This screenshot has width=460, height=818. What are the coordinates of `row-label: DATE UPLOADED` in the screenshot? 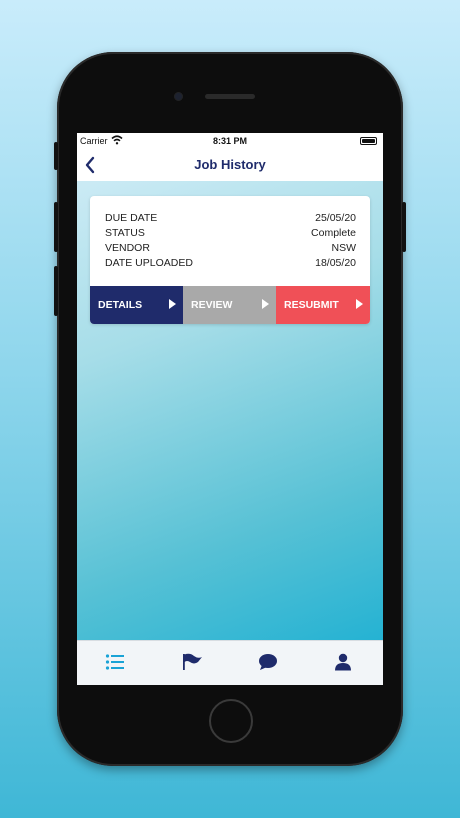 It's located at (149, 263).